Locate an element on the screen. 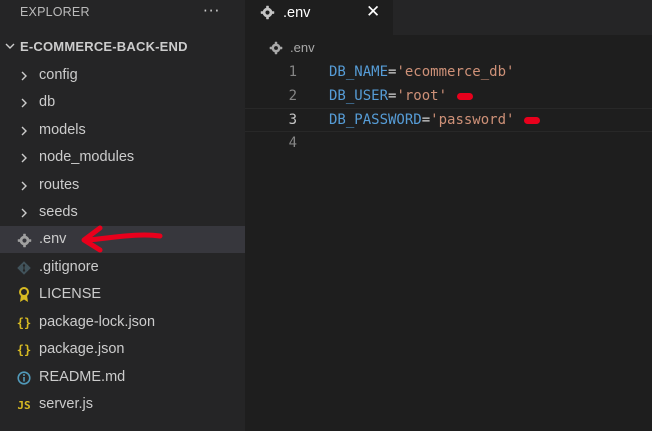 The image size is (652, 431). tree-item-icon-wrap: JS is located at coordinates (24, 405).